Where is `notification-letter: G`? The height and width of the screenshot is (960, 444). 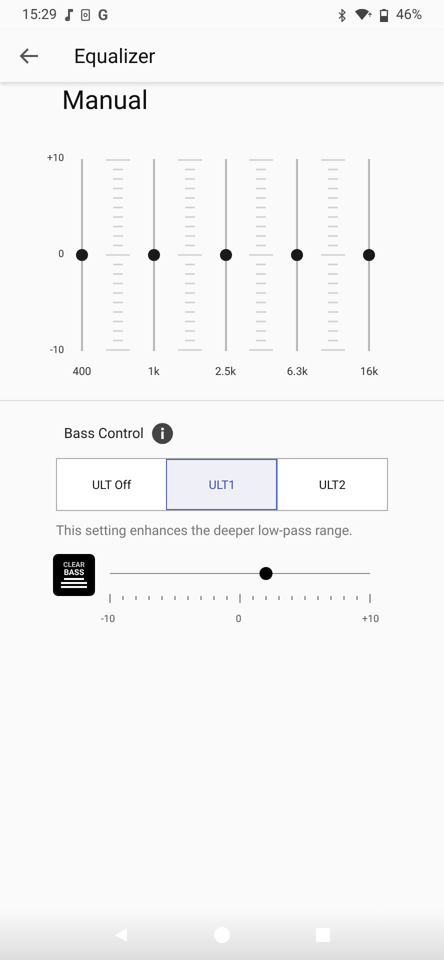
notification-letter: G is located at coordinates (103, 15).